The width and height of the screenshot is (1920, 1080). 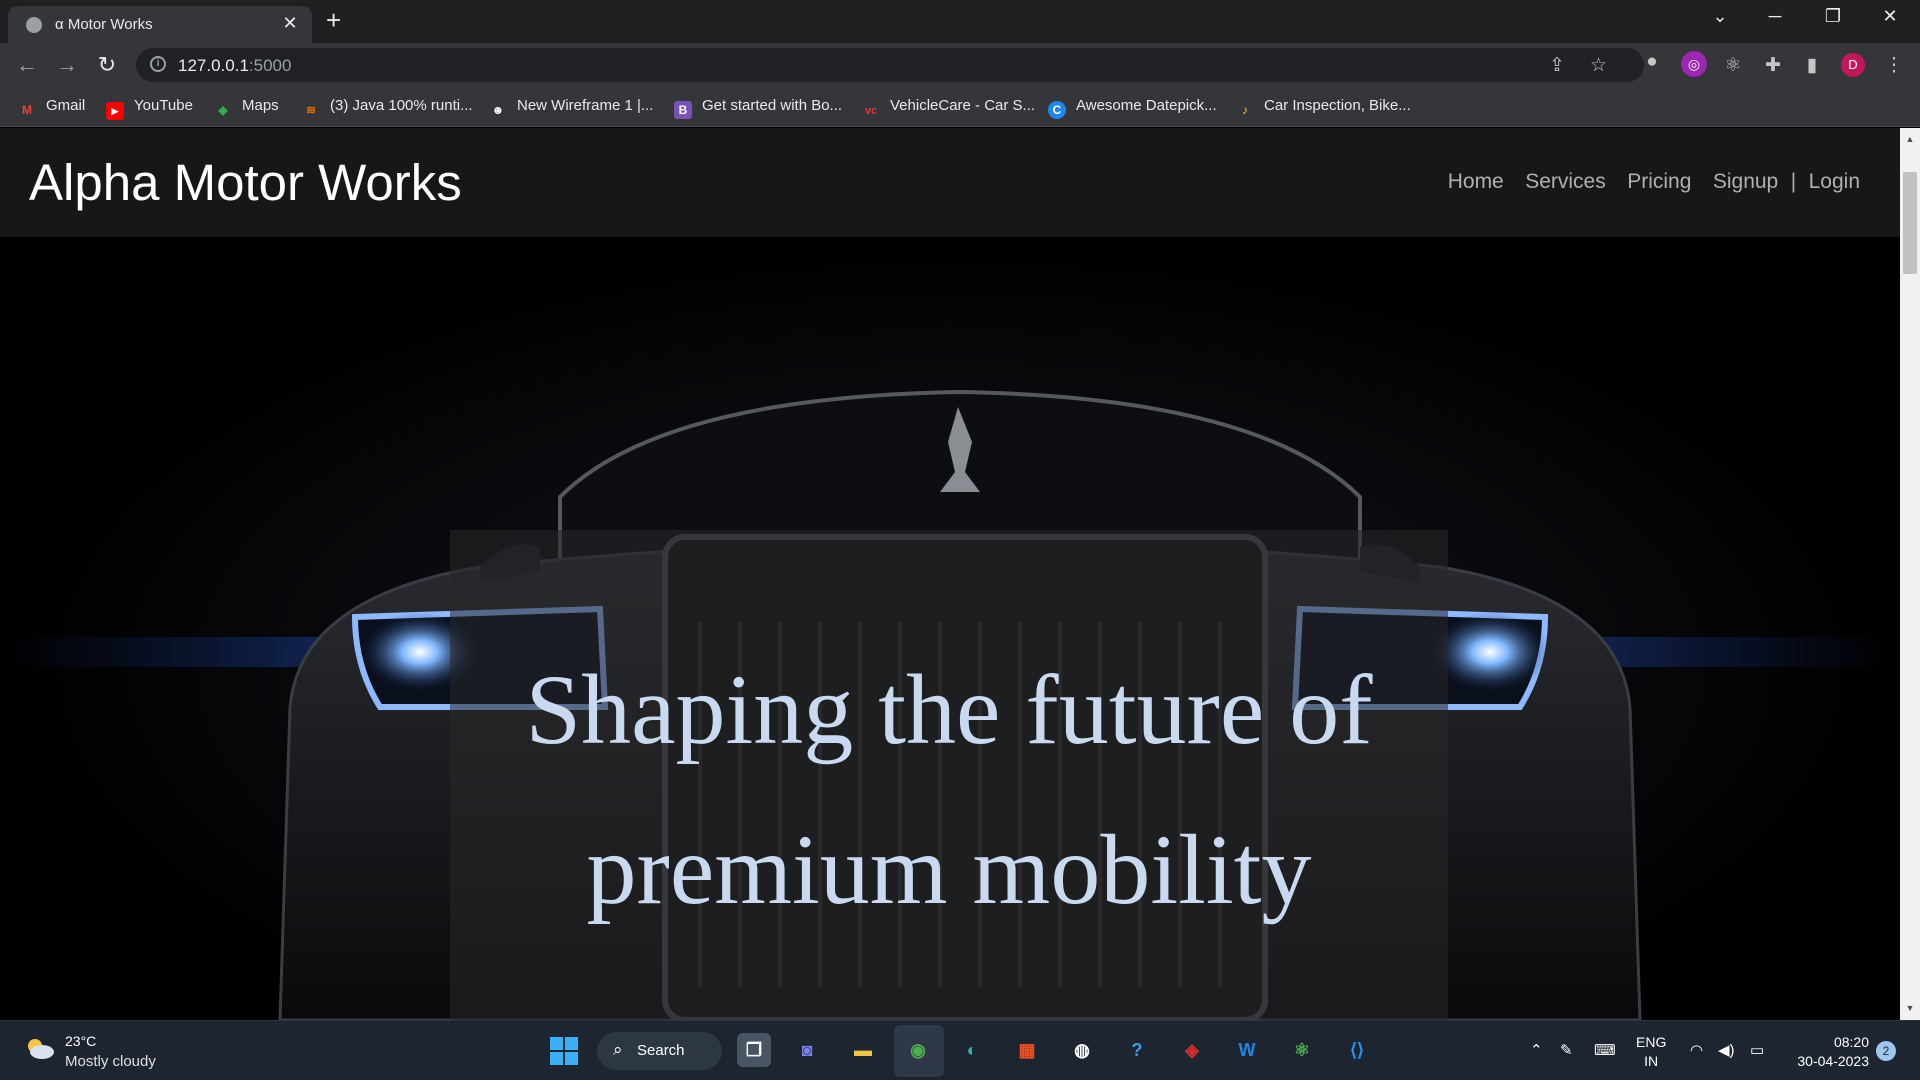 What do you see at coordinates (1651, 1061) in the screenshot?
I see `region-code: IN` at bounding box center [1651, 1061].